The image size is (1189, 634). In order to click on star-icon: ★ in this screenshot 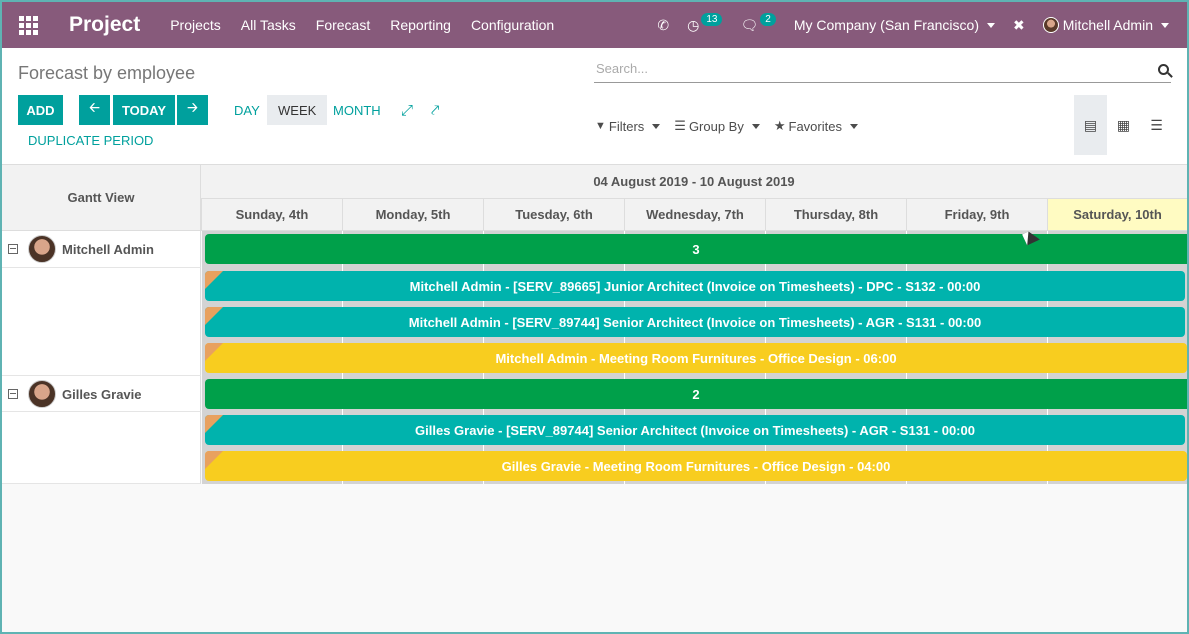, I will do `click(779, 125)`.